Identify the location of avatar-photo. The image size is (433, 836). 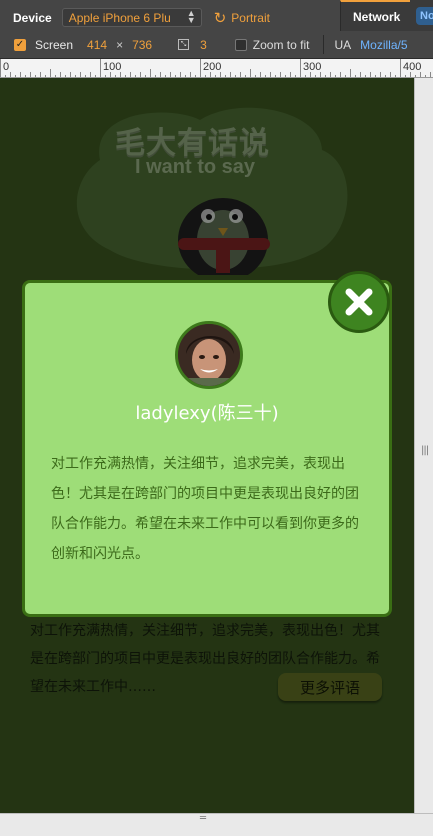
(209, 355).